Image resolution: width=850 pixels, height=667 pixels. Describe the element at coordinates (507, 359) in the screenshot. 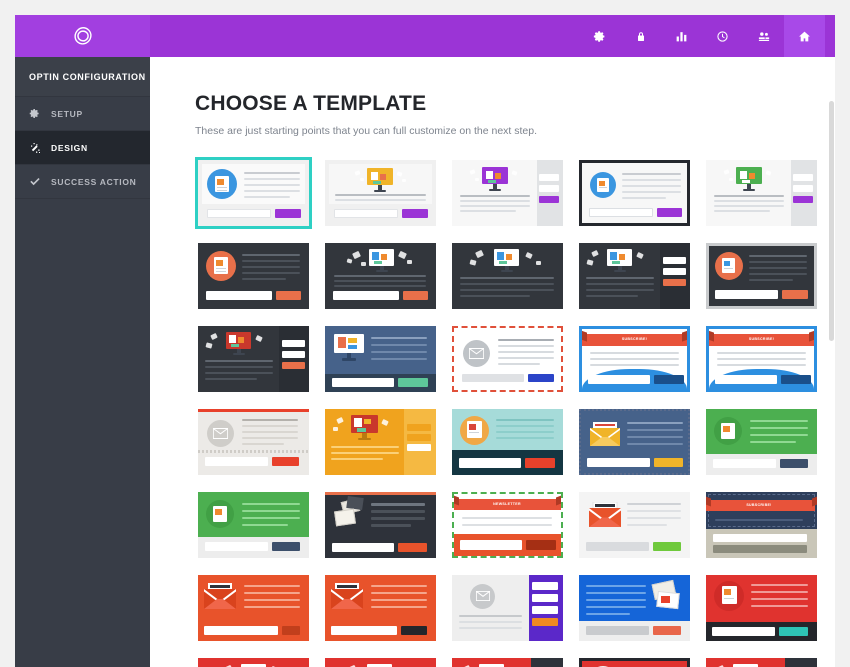

I see `template-card-t13` at that location.